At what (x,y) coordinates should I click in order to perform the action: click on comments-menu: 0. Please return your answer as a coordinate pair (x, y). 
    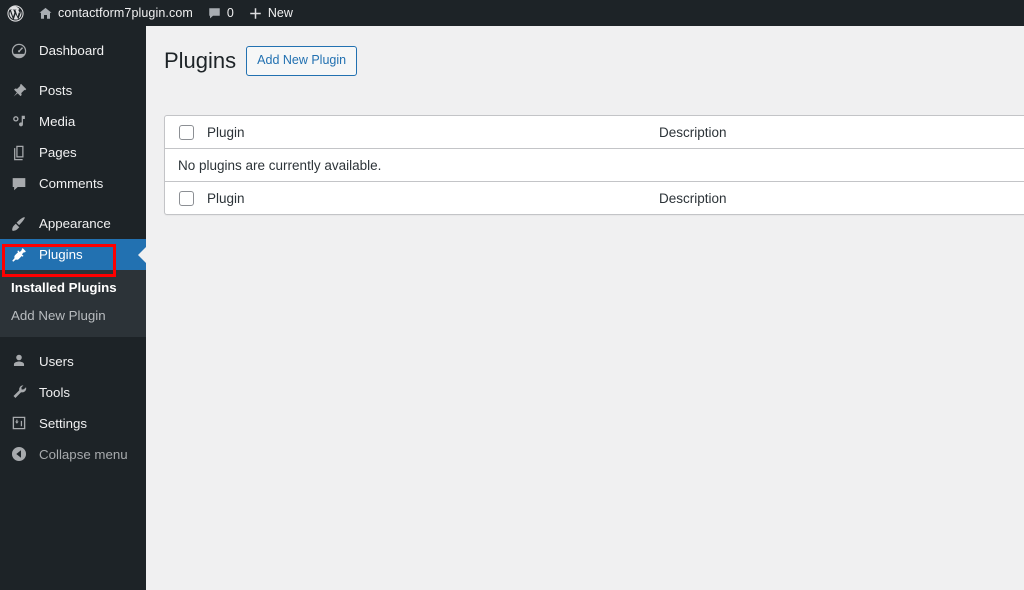
    Looking at the image, I should click on (220, 13).